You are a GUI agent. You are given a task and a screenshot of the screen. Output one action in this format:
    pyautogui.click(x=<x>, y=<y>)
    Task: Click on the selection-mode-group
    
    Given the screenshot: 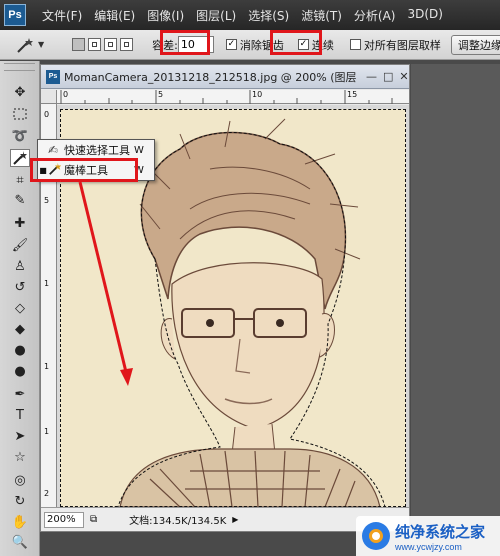 What is the action you would take?
    pyautogui.click(x=104, y=44)
    